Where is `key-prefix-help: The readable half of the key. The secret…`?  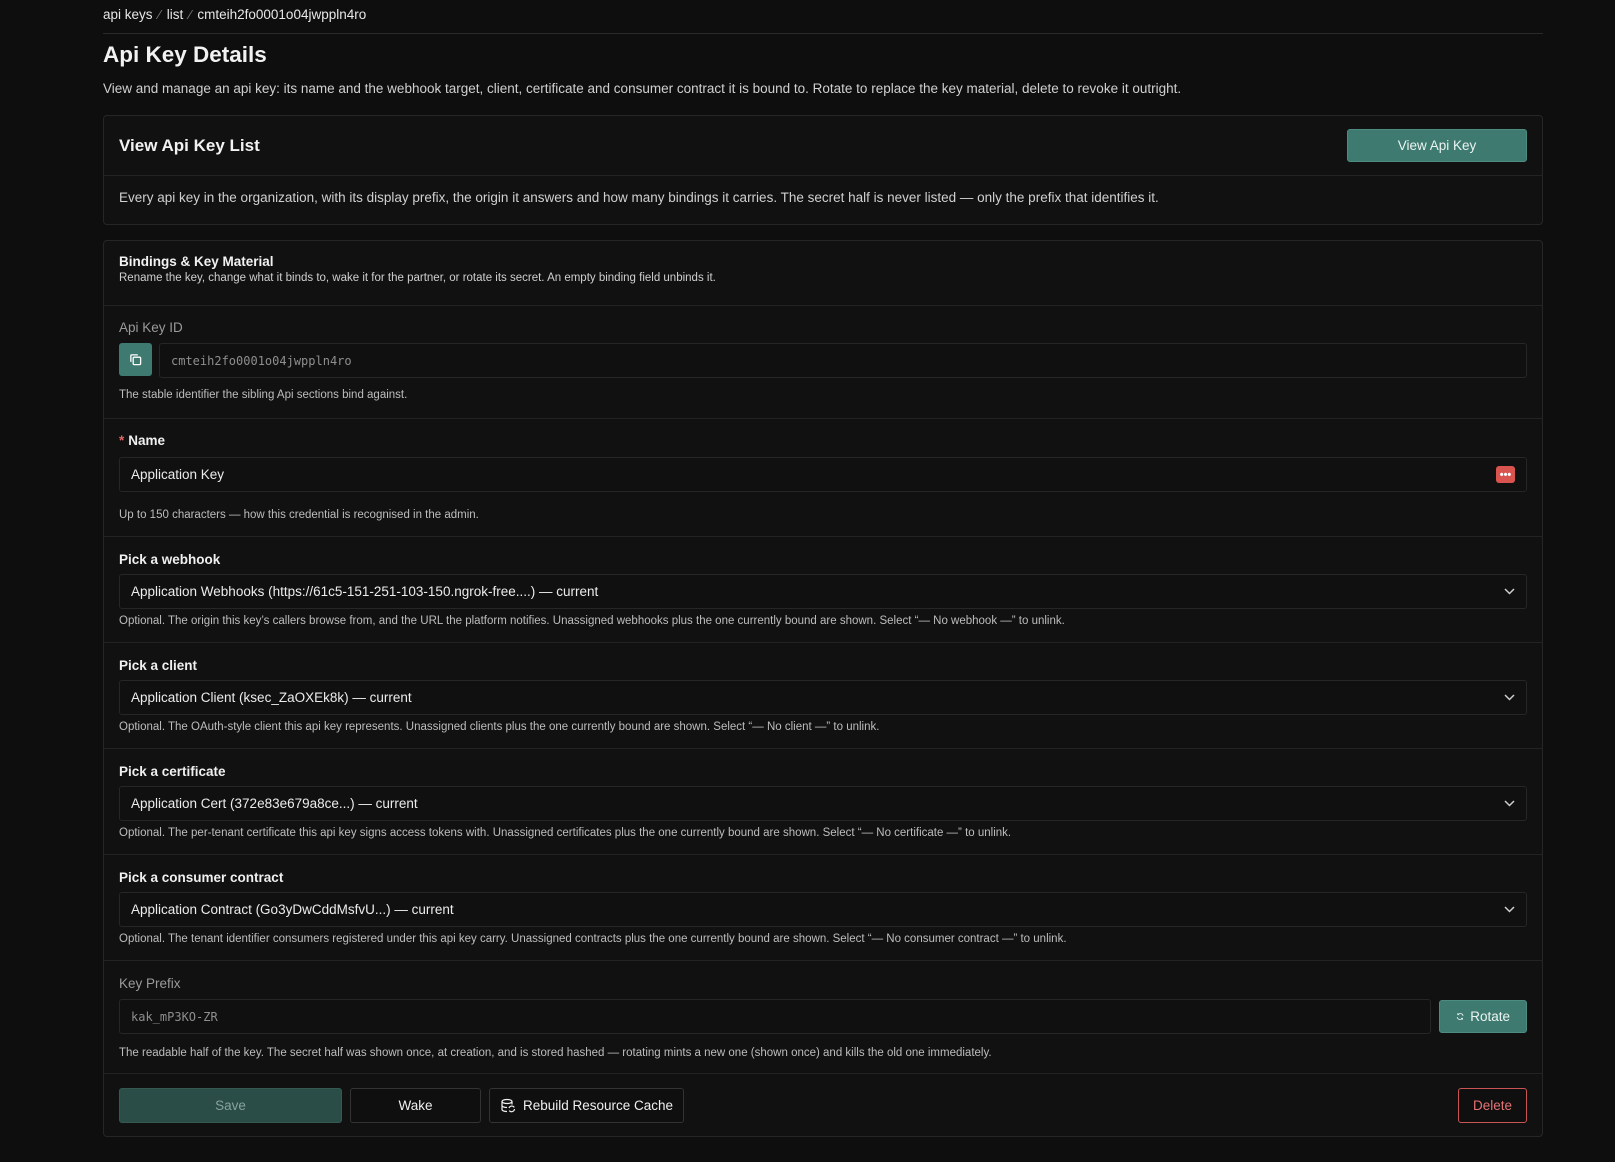 key-prefix-help: The readable half of the key. The secret… is located at coordinates (555, 1053).